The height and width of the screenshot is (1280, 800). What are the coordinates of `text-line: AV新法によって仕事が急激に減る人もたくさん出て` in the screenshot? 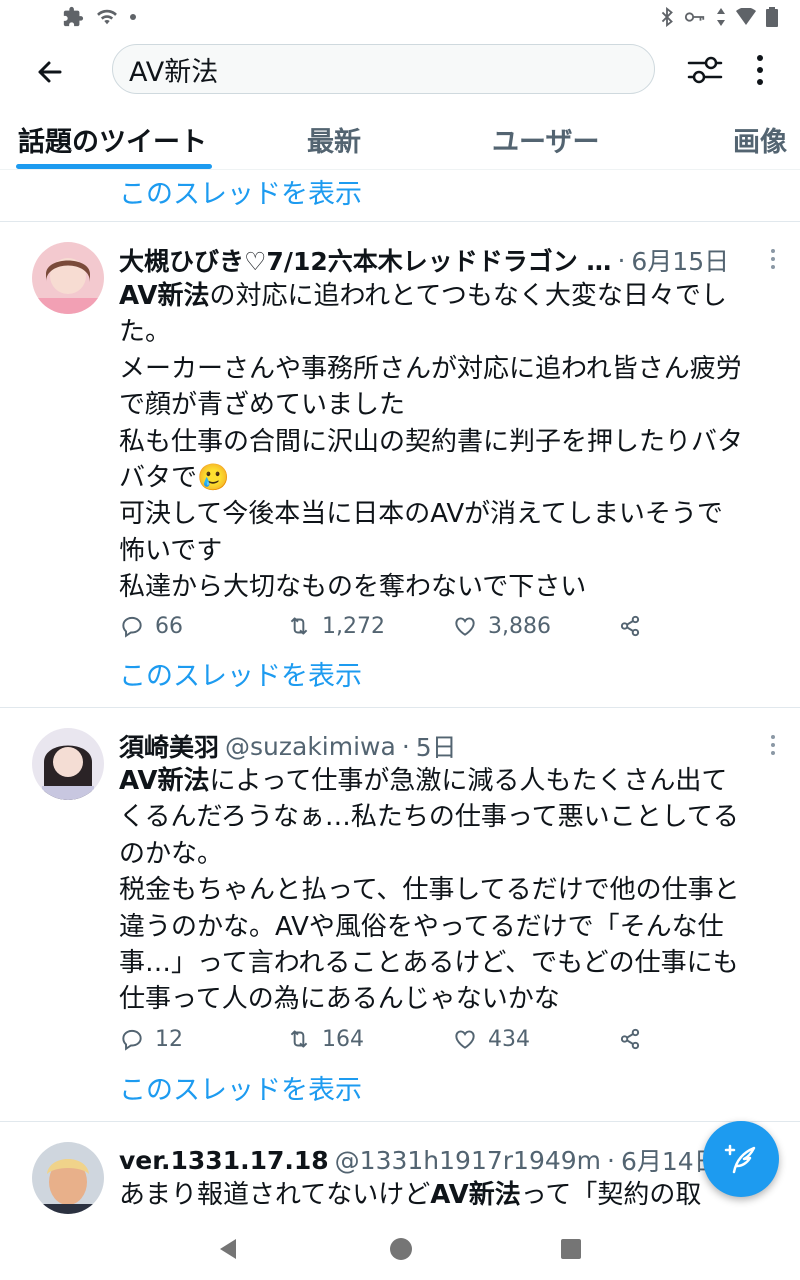 It's located at (423, 781).